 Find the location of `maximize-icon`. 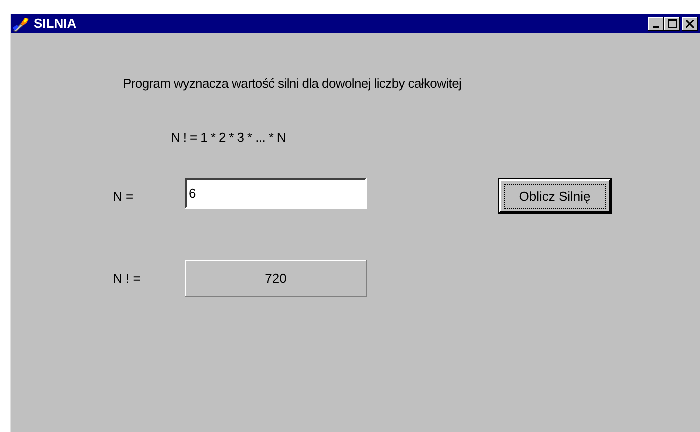

maximize-icon is located at coordinates (672, 23).